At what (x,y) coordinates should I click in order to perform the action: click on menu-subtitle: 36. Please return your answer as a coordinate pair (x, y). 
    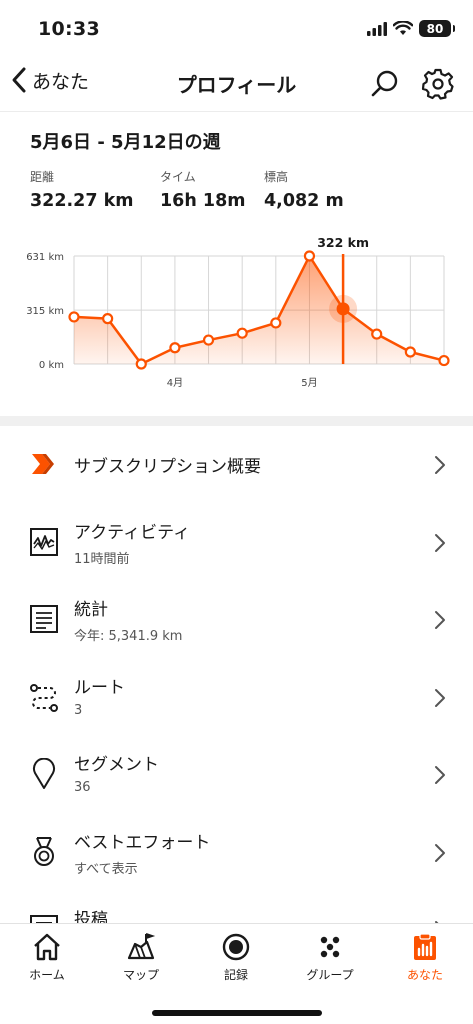
    Looking at the image, I should click on (82, 787).